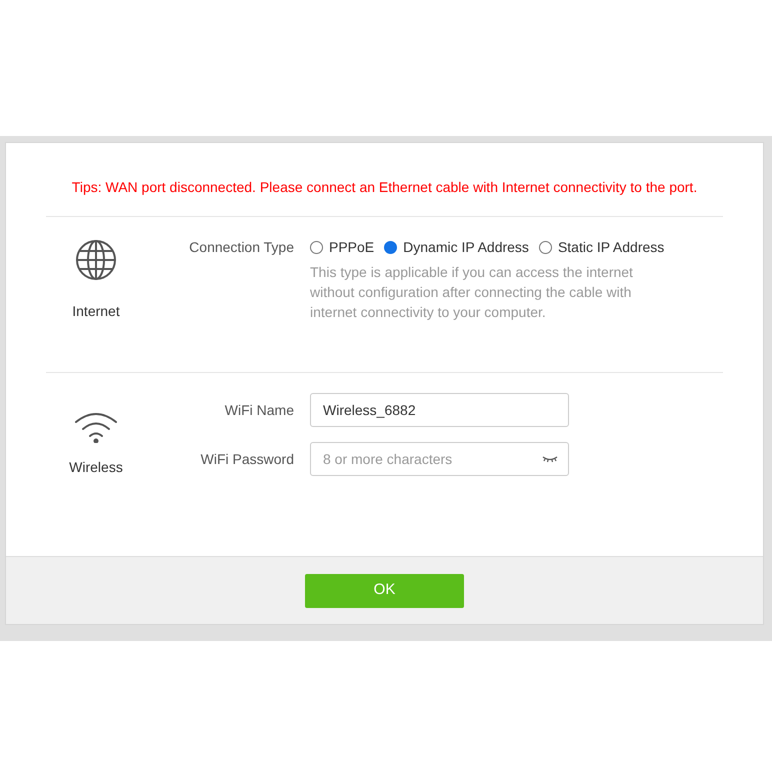 Image resolution: width=772 pixels, height=772 pixels. Describe the element at coordinates (96, 260) in the screenshot. I see `globe-icon` at that location.